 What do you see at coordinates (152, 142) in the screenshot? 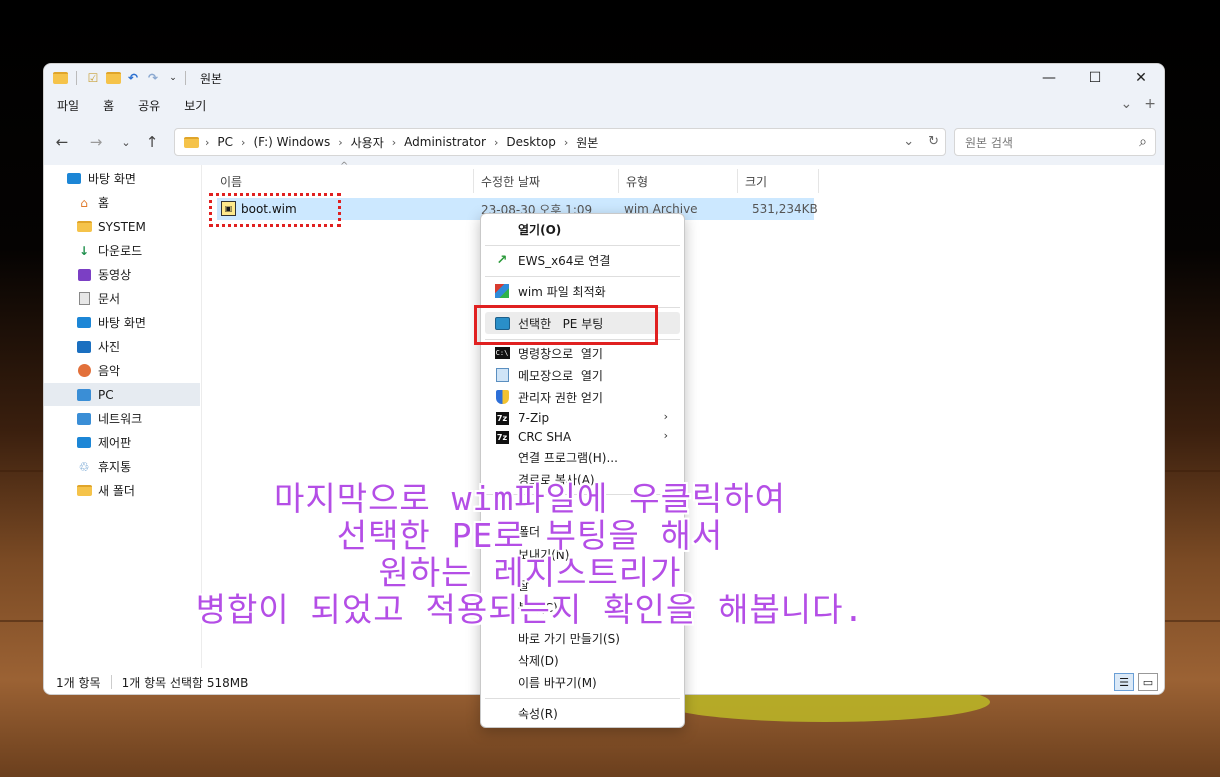
I see `up-arrow-icon: ↑` at bounding box center [152, 142].